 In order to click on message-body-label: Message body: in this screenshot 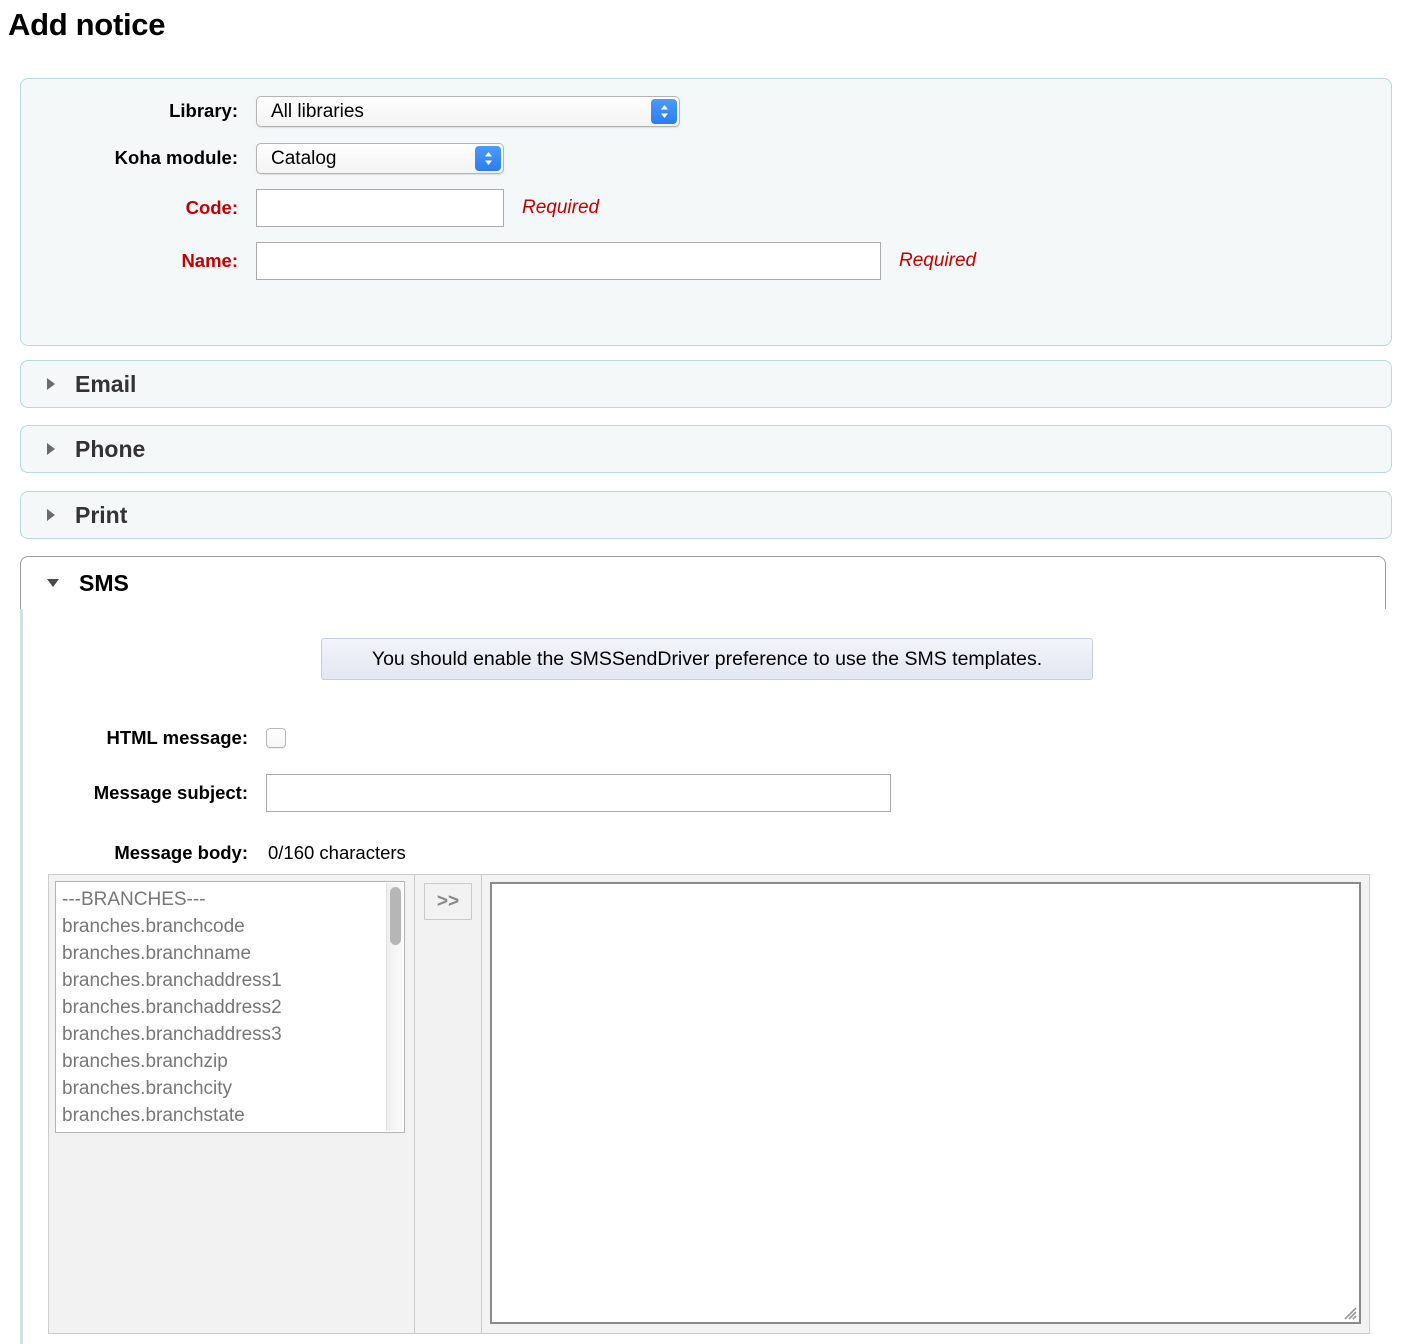, I will do `click(181, 852)`.